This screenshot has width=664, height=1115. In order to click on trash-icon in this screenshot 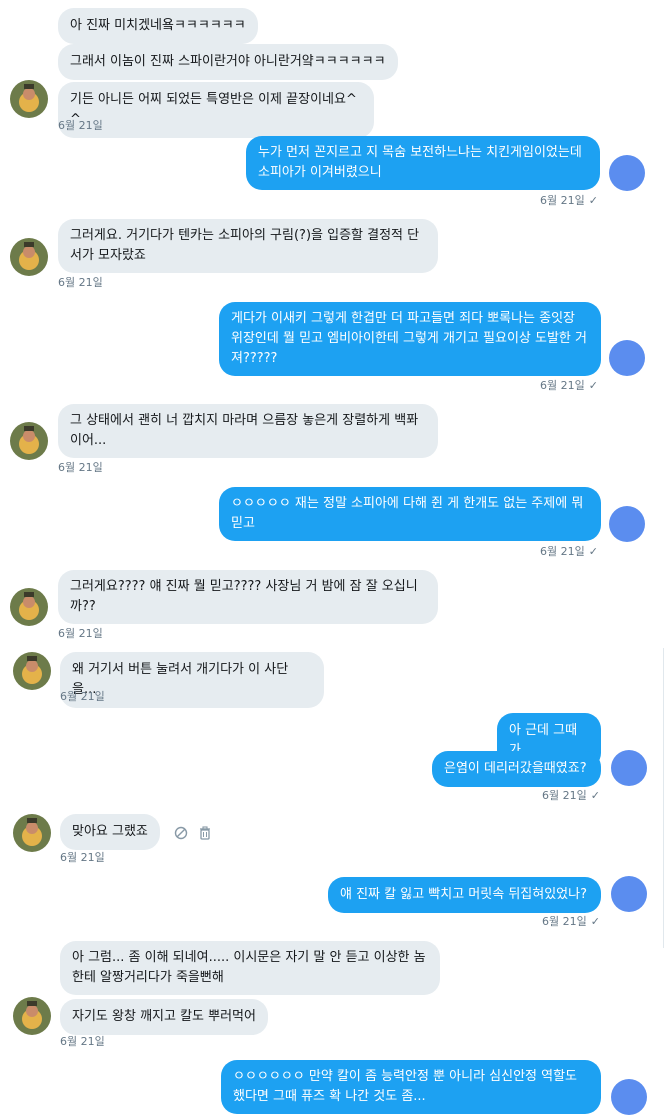, I will do `click(205, 833)`.